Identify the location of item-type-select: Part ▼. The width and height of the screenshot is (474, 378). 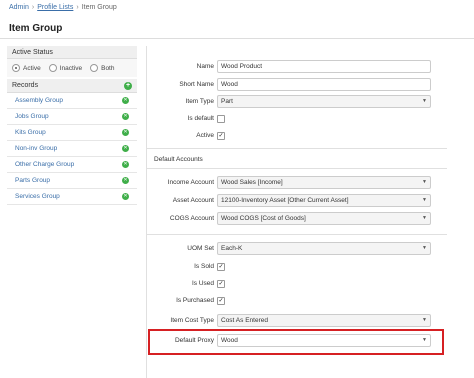
(324, 101).